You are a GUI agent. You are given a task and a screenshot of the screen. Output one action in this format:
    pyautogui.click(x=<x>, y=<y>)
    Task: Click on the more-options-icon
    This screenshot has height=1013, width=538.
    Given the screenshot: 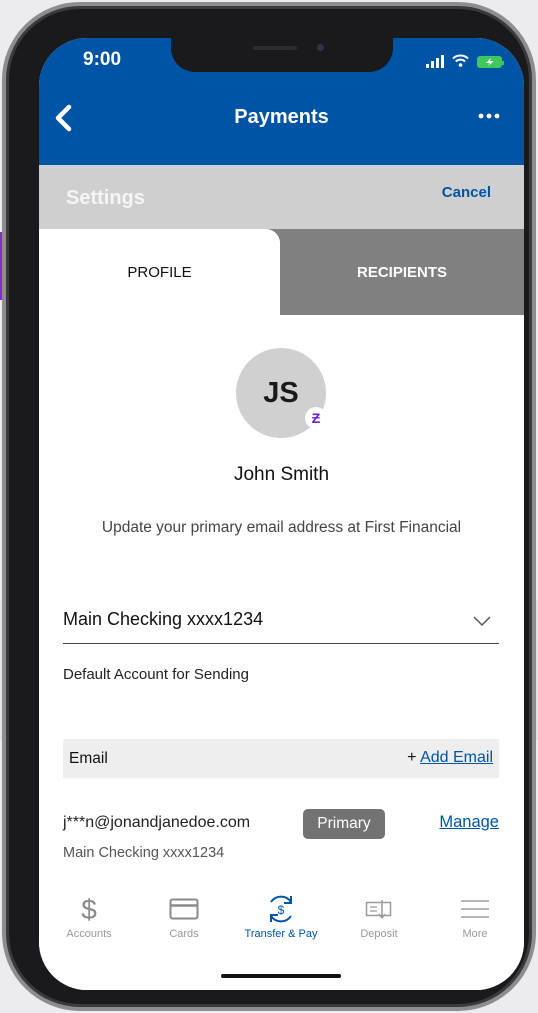 What is the action you would take?
    pyautogui.click(x=489, y=115)
    